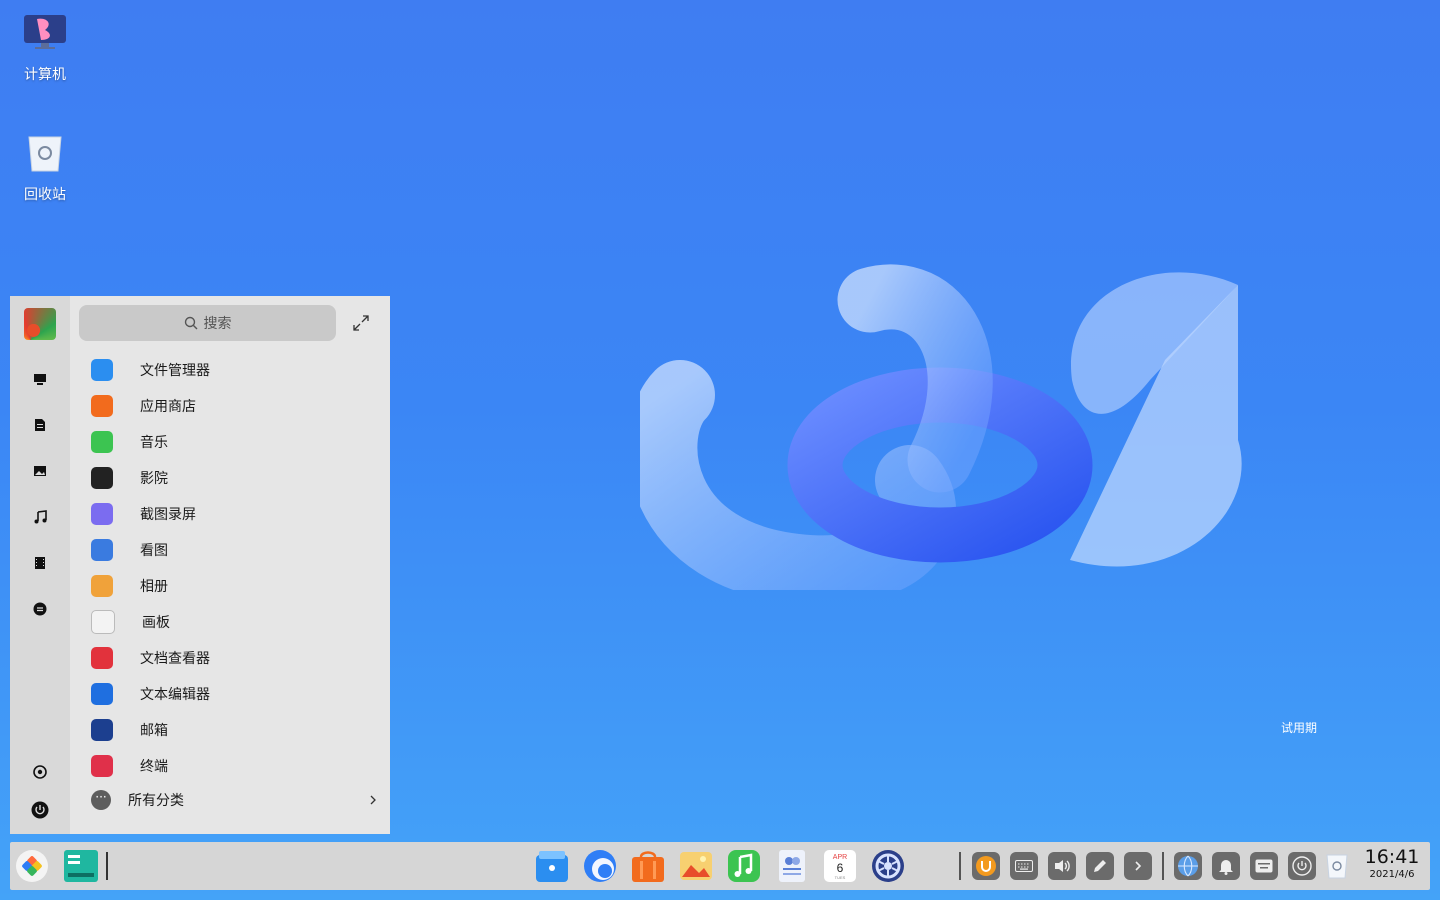 The image size is (1440, 900). Describe the element at coordinates (238, 370) in the screenshot. I see `list-item: 文件管理器` at that location.